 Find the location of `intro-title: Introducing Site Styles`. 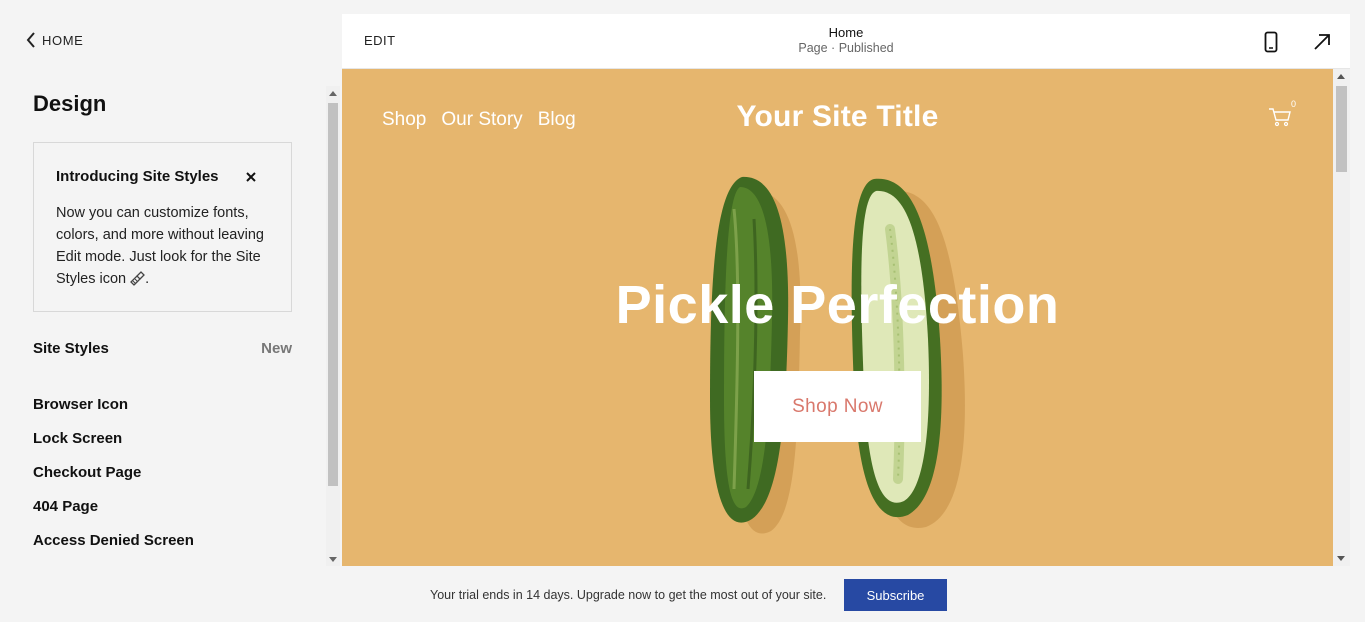

intro-title: Introducing Site Styles is located at coordinates (137, 176).